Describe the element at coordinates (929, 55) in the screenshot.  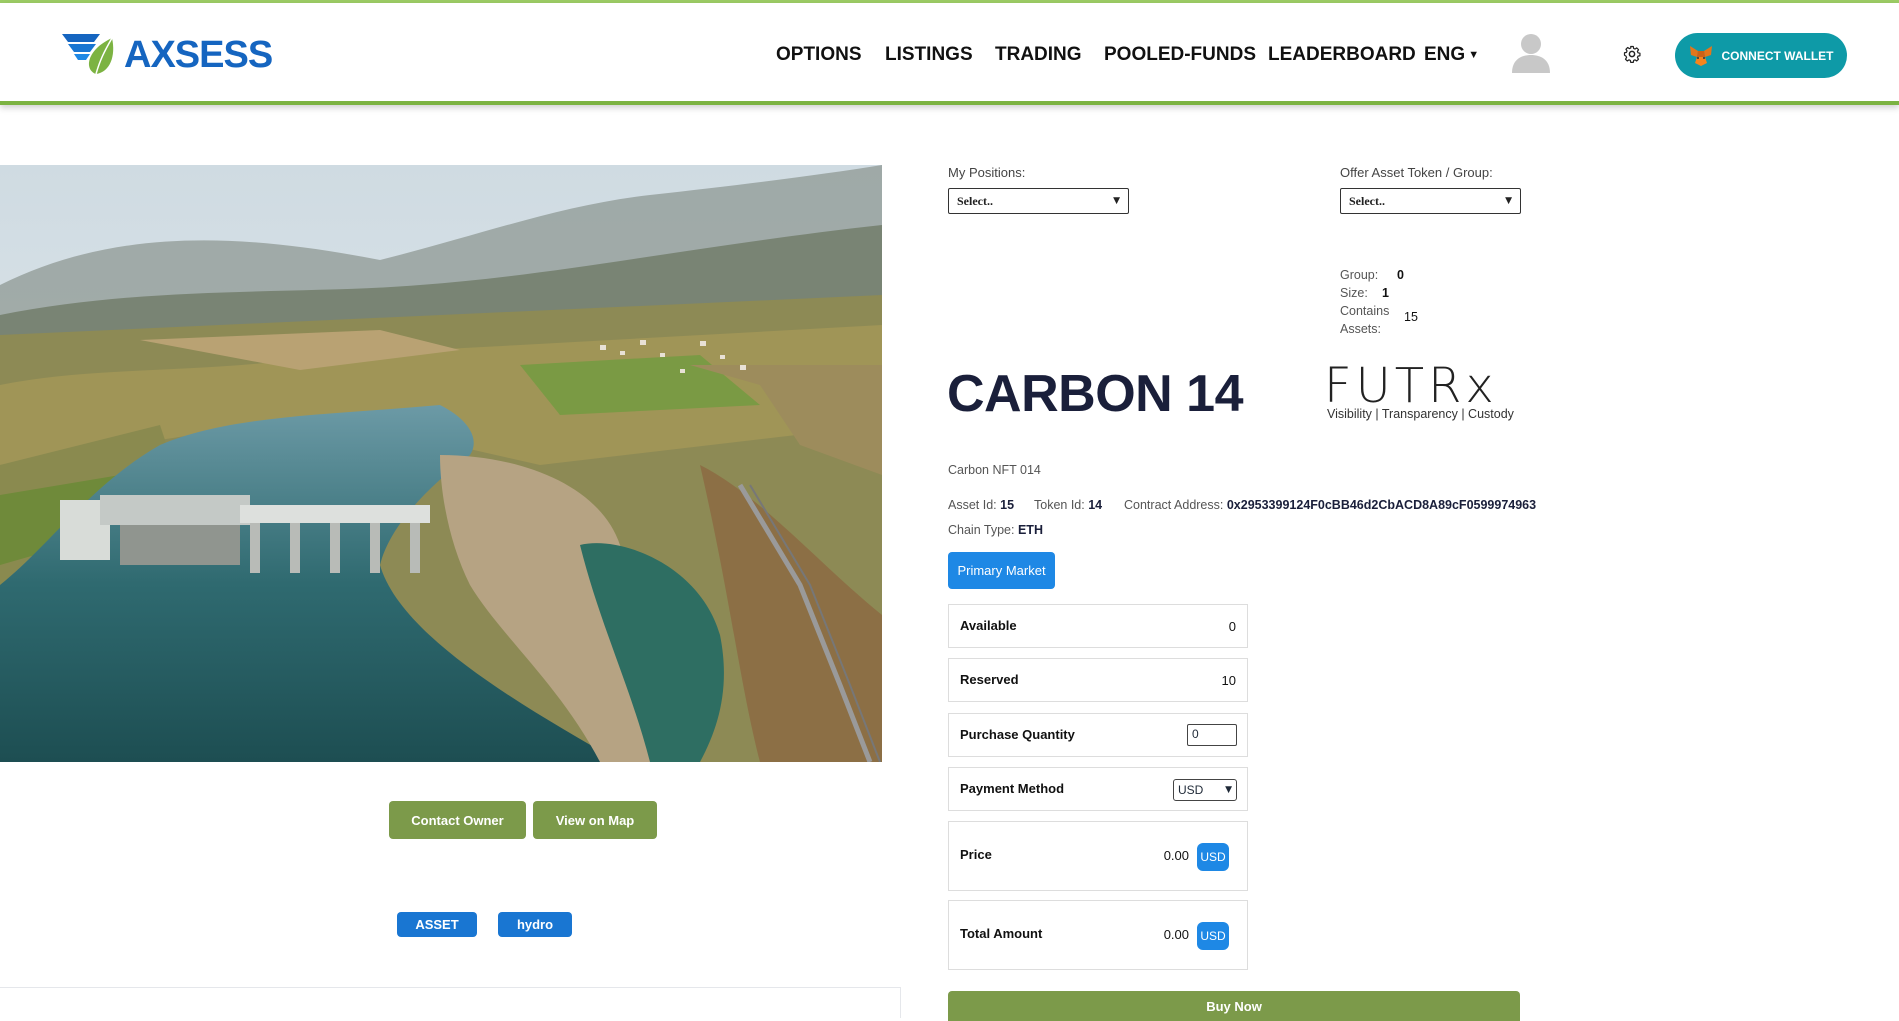
I see `nav-listings: LISTINGS` at that location.